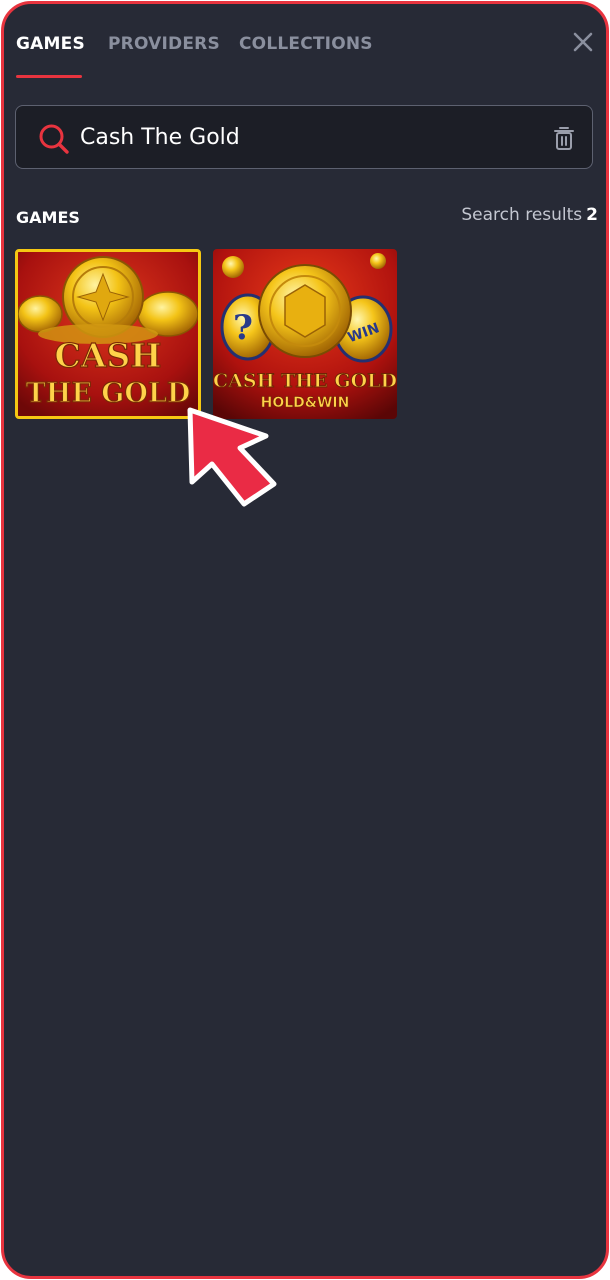  I want to click on tab-collections: COLLECTIONS, so click(306, 44).